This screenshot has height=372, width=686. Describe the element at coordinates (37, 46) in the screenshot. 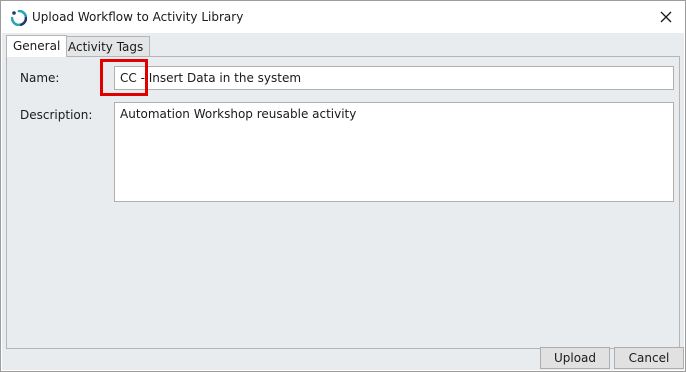

I see `tab-general: General` at that location.